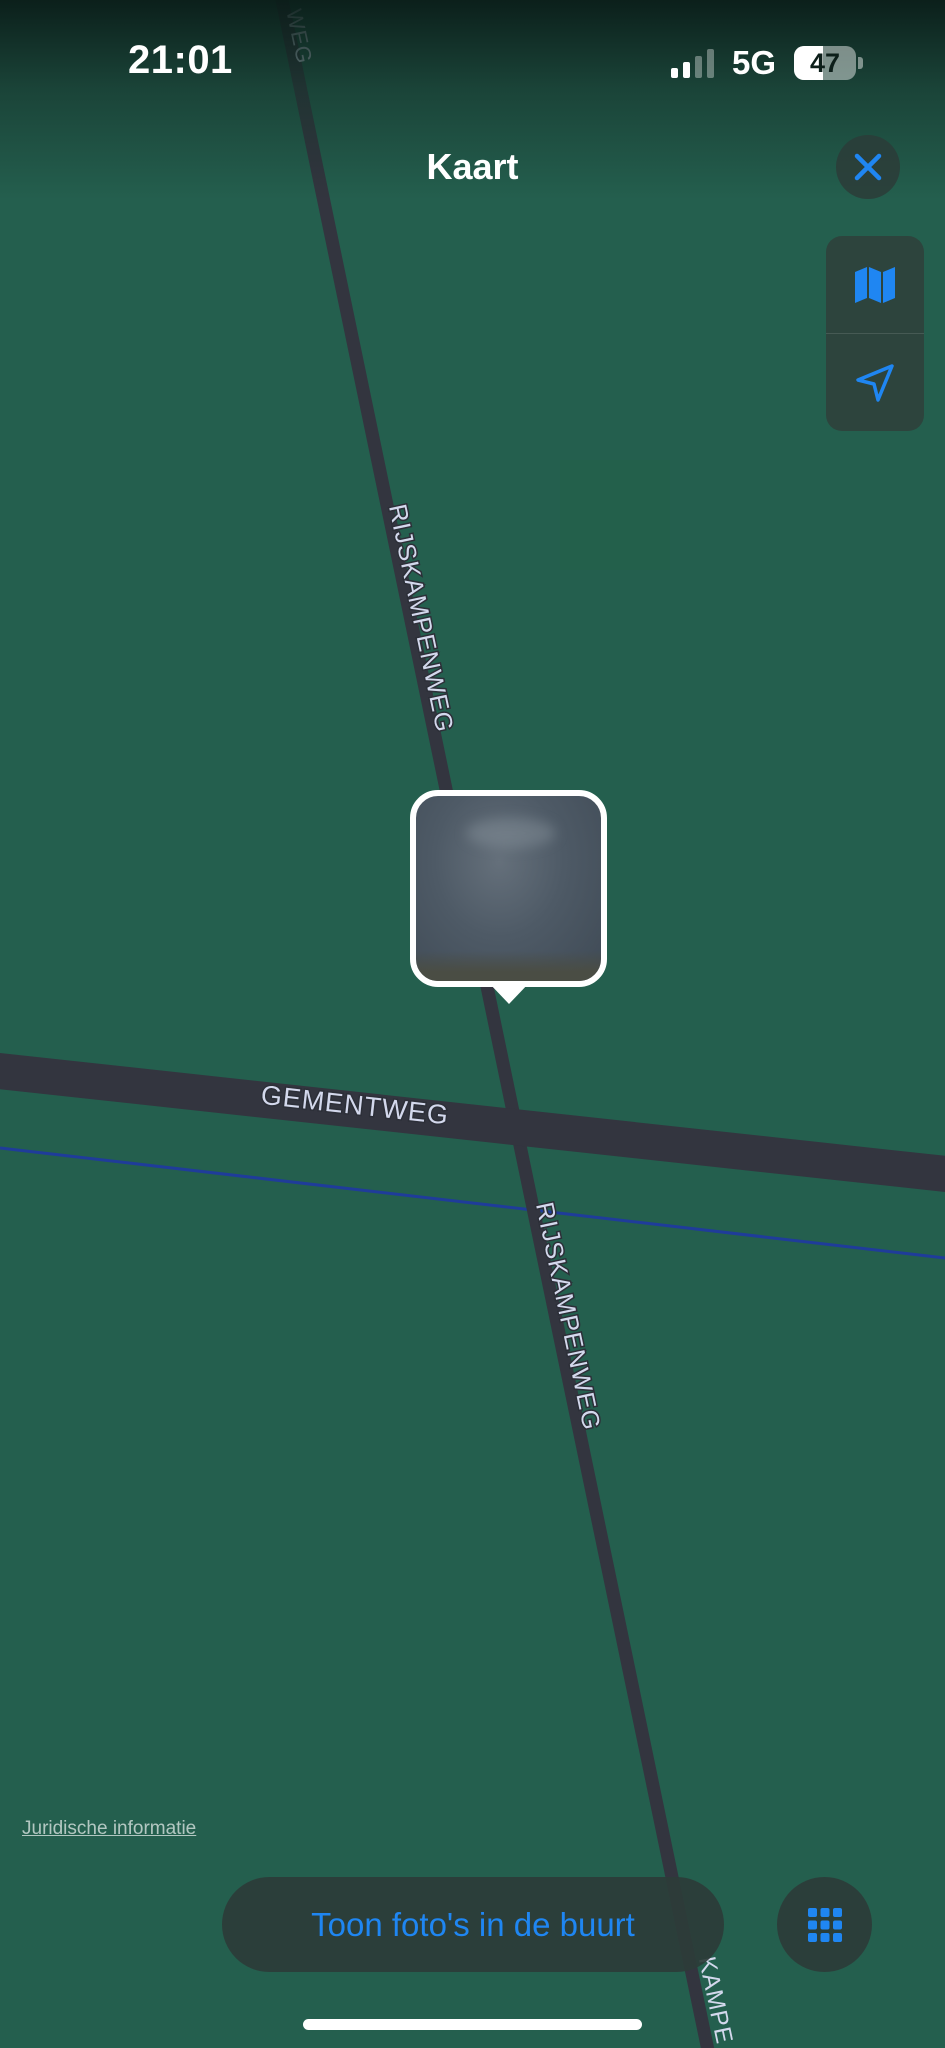 Image resolution: width=945 pixels, height=2048 pixels. I want to click on current-location-button, so click(875, 382).